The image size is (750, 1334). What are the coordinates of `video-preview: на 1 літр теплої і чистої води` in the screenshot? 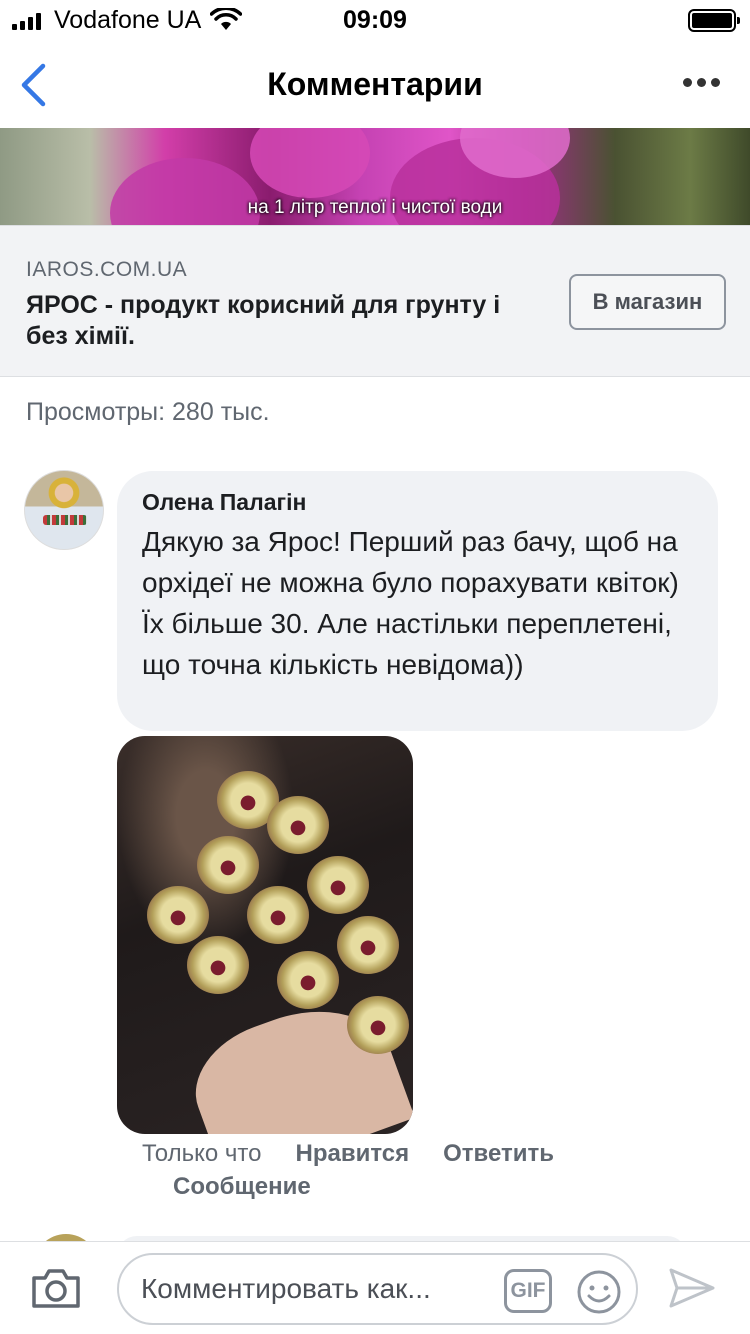 It's located at (375, 176).